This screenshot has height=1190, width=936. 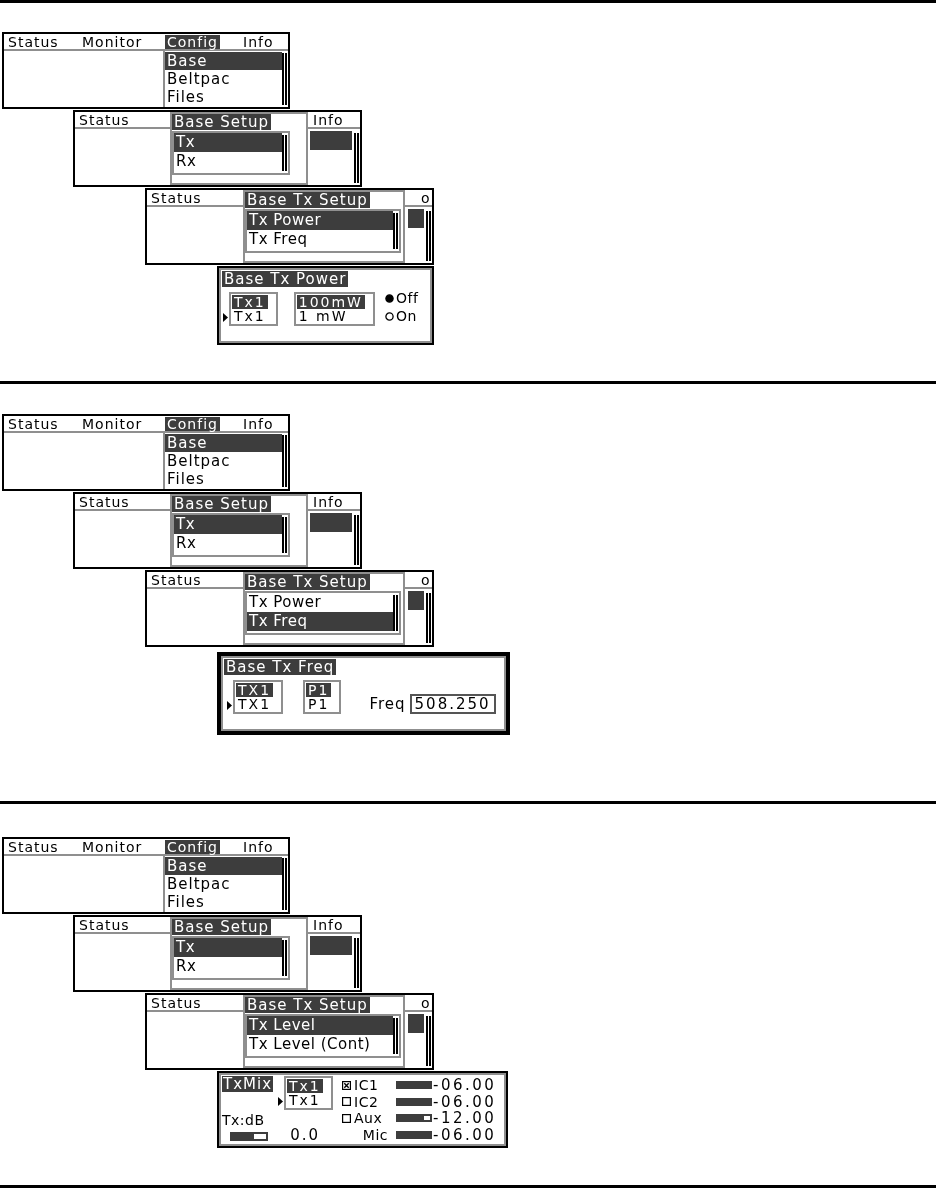 What do you see at coordinates (243, 1120) in the screenshot?
I see `gain-label: Tx:dB` at bounding box center [243, 1120].